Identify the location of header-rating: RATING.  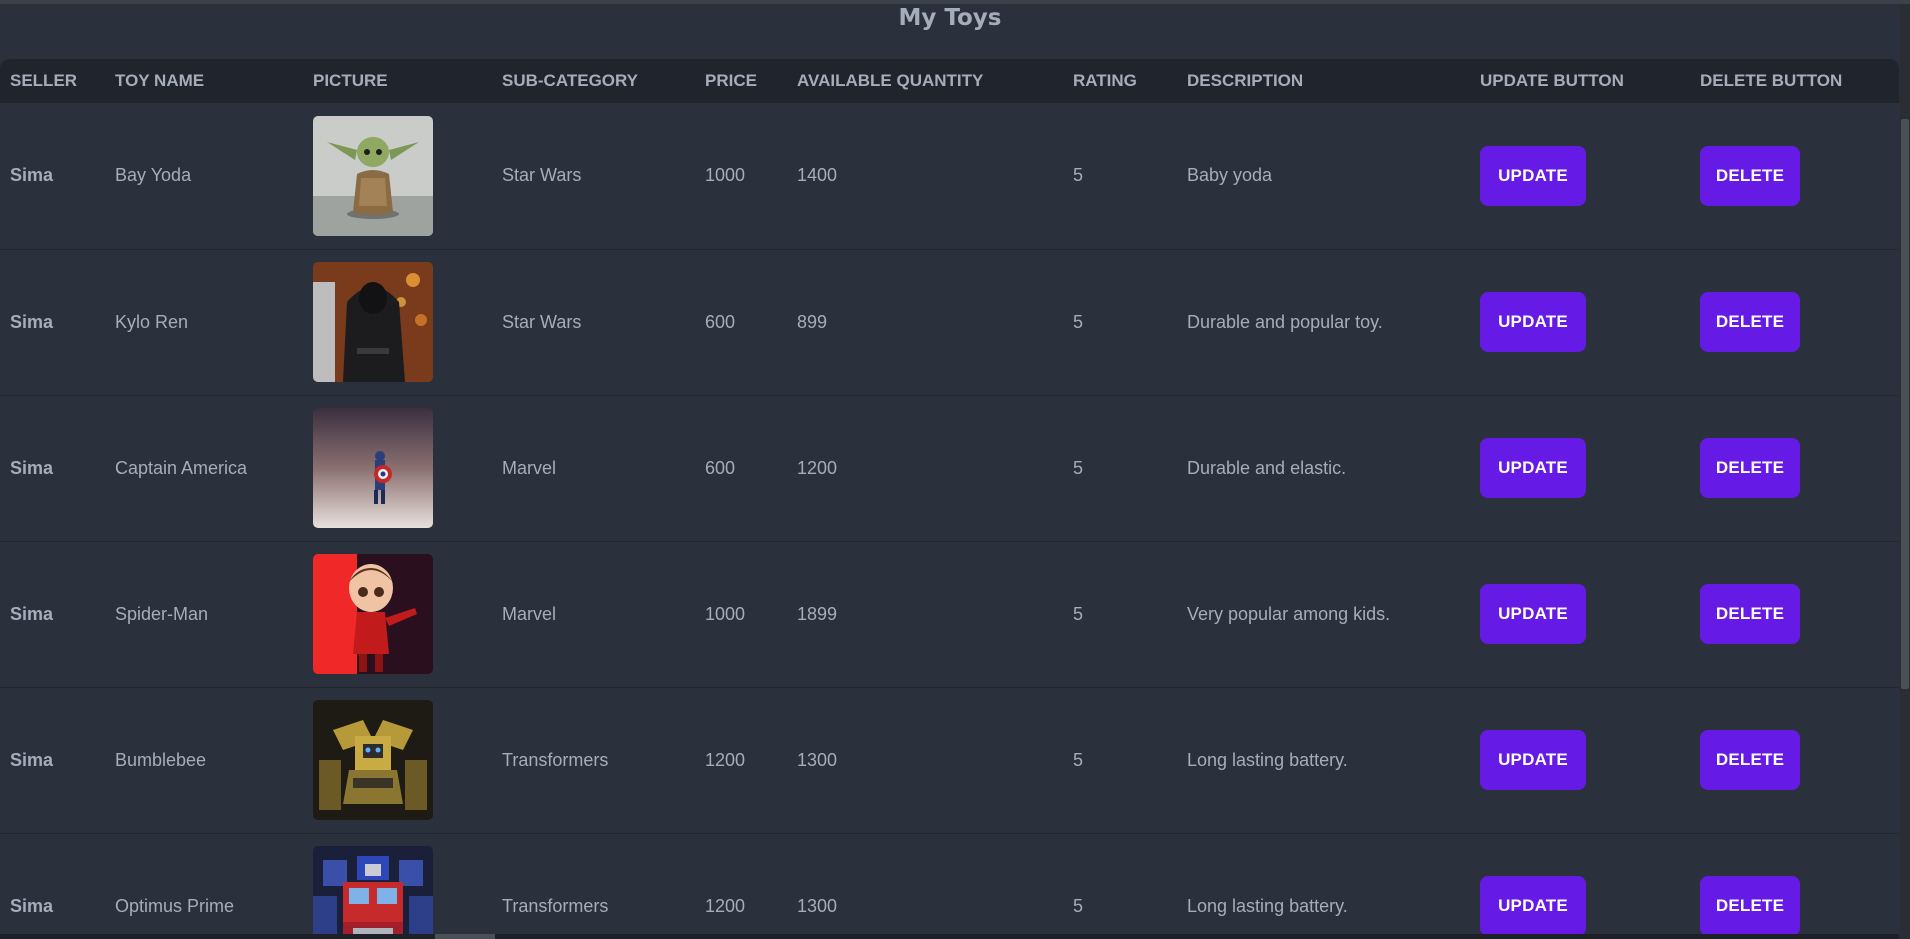
(1105, 80).